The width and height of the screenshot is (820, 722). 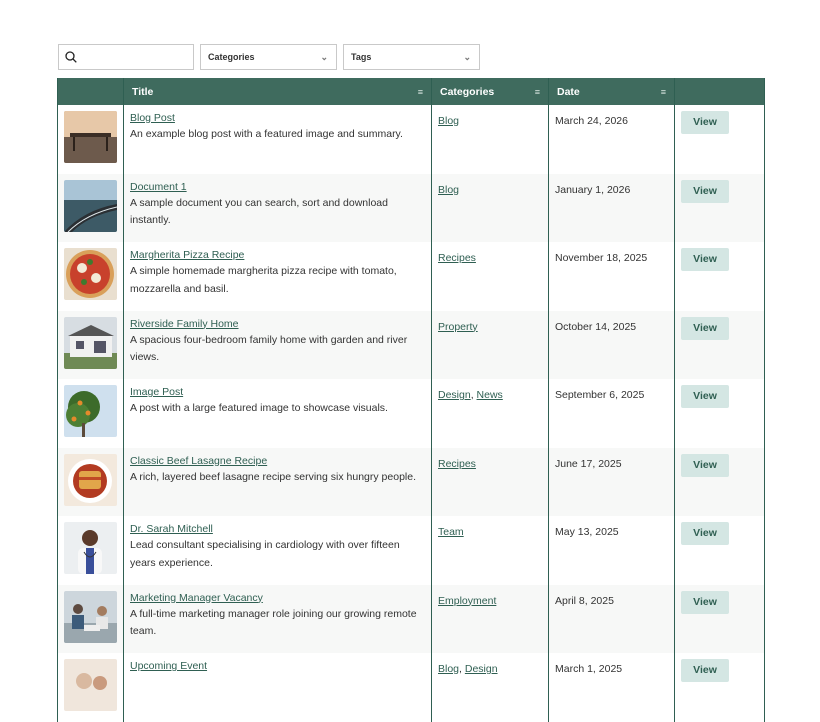 I want to click on header-categories: Categories ≡, so click(x=490, y=91).